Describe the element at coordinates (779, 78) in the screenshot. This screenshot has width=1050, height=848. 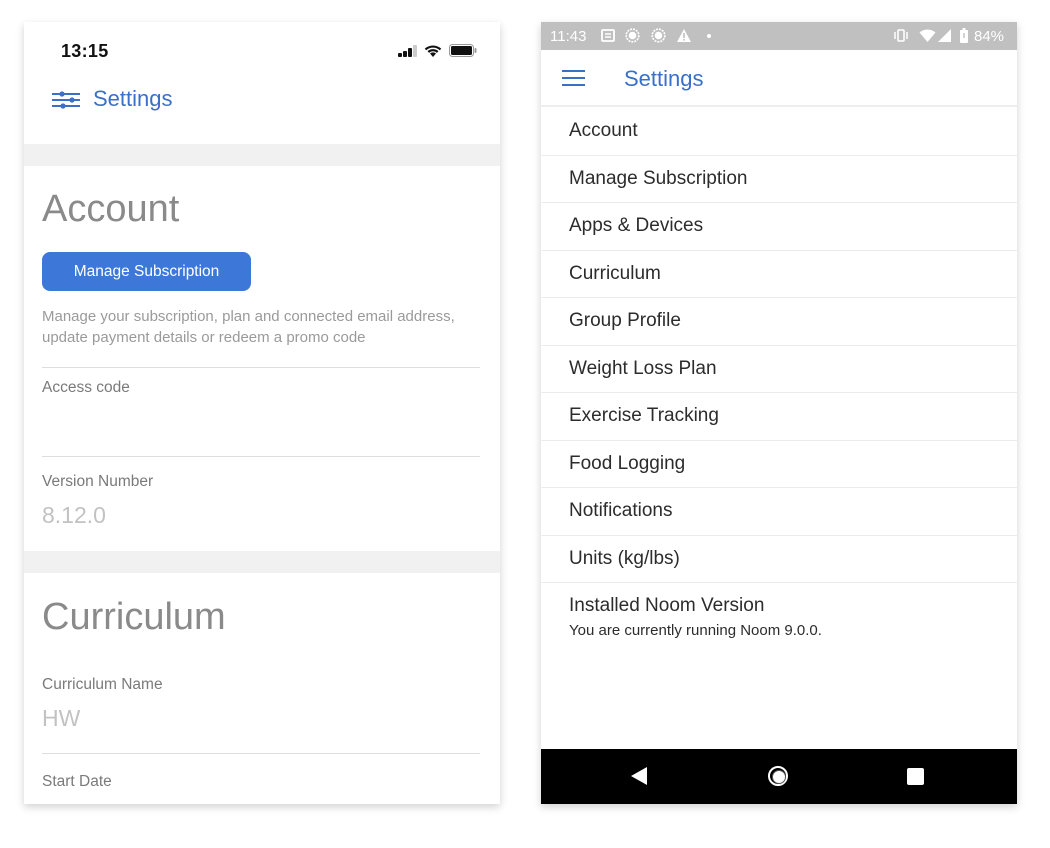
I see `android-app-bar: Settings` at that location.